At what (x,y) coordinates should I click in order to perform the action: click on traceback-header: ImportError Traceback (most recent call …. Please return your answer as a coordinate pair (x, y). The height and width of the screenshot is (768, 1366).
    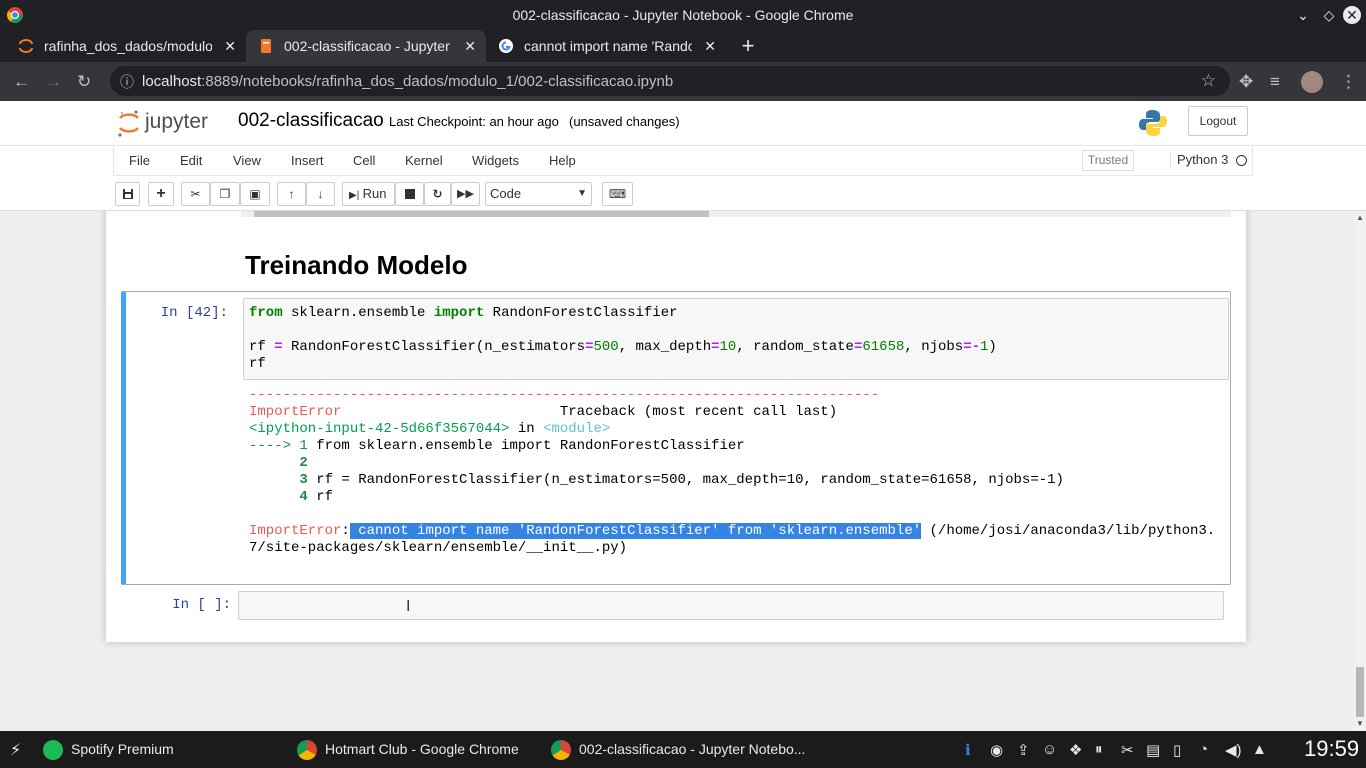
    Looking at the image, I should click on (543, 412).